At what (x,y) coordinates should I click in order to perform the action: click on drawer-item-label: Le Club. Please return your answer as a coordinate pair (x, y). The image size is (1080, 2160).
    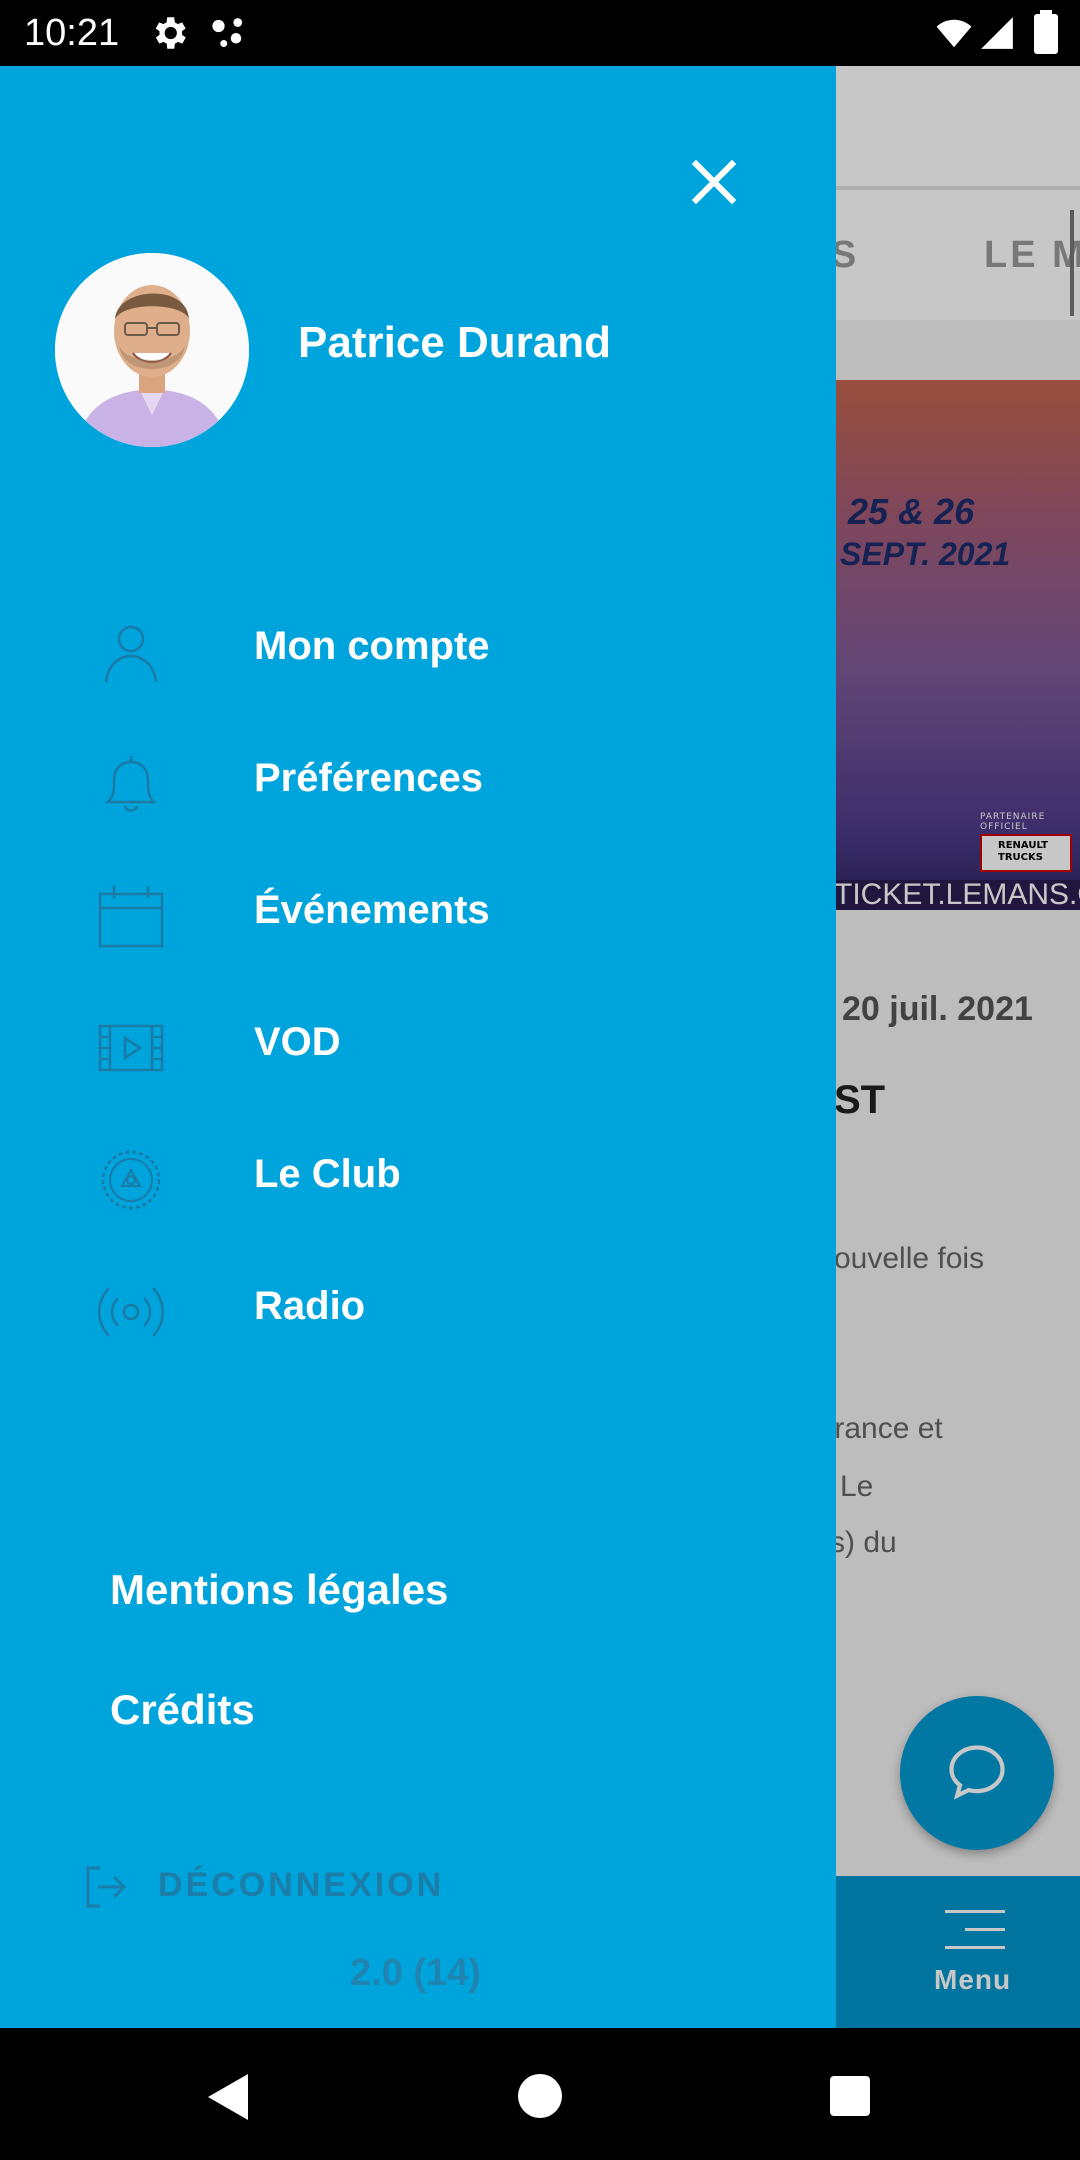
    Looking at the image, I should click on (327, 1174).